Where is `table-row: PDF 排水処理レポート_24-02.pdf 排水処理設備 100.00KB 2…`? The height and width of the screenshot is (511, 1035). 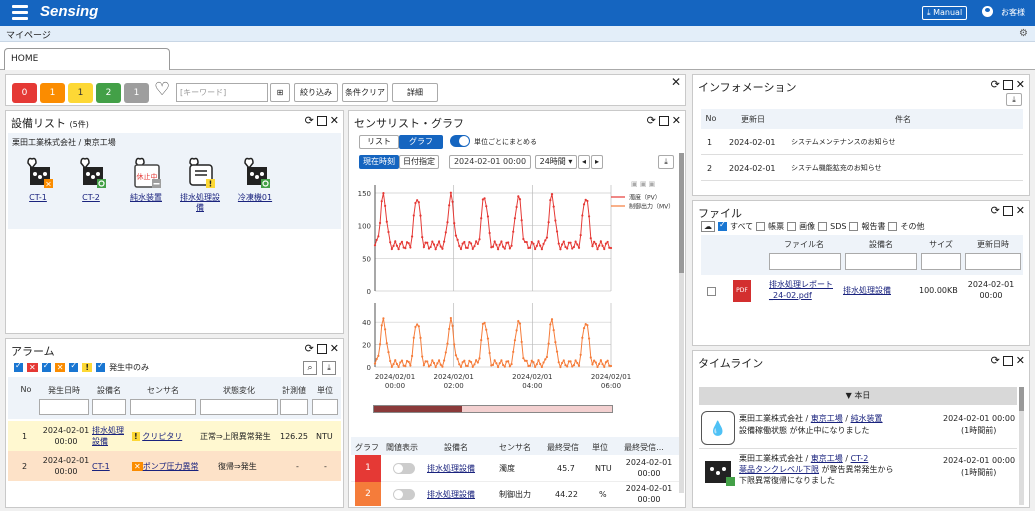 table-row: PDF 排水処理レポート_24-02.pdf 排水処理設備 100.00KB 2… is located at coordinates (862, 291).